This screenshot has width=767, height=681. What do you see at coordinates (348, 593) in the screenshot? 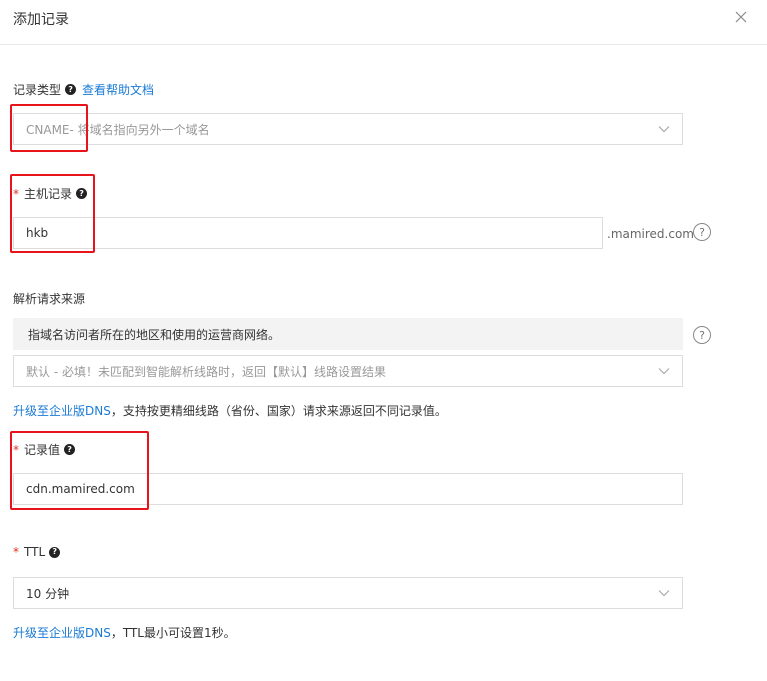
I see `ttl-select: 10 分钟` at bounding box center [348, 593].